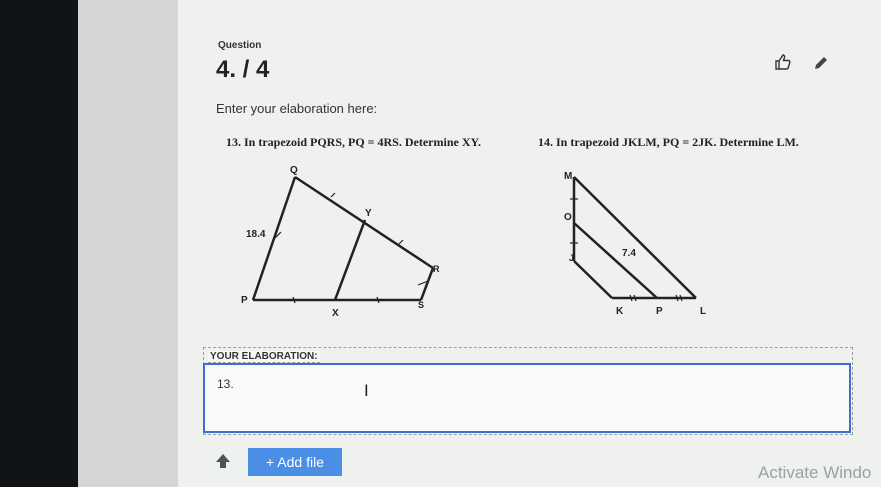  Describe the element at coordinates (593, 279) in the screenshot. I see `side-jk` at that location.